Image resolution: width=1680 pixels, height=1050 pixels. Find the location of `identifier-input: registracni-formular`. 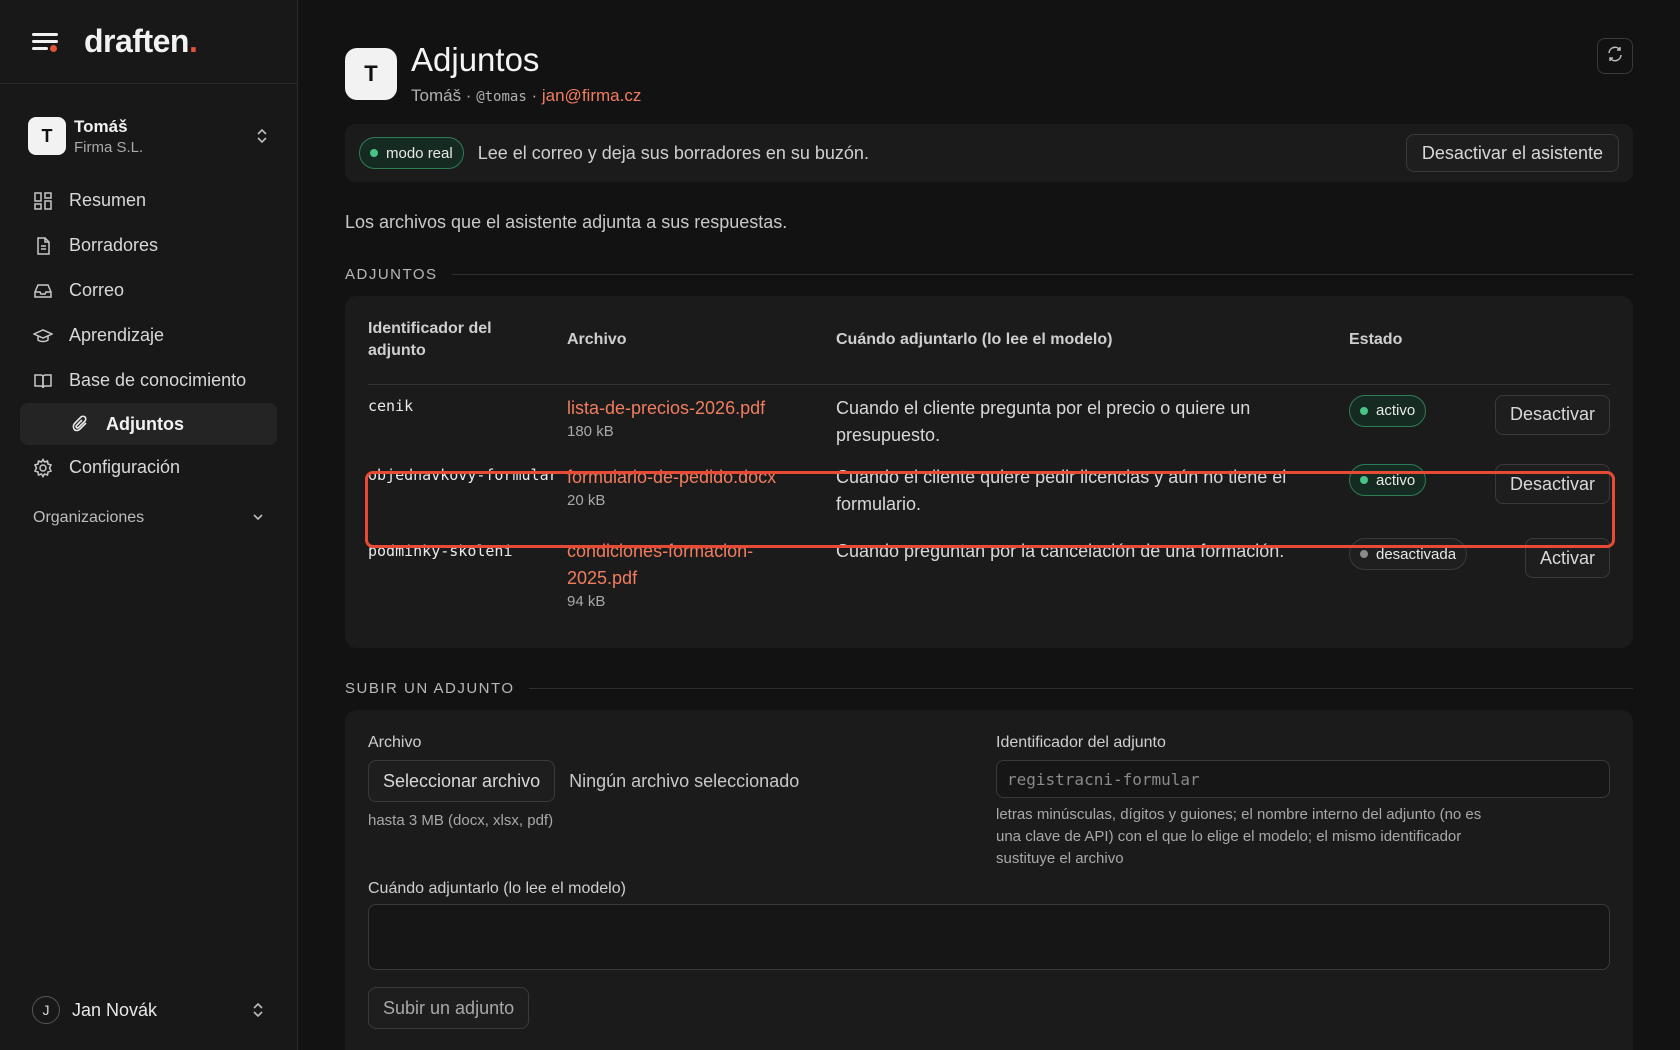

identifier-input: registracni-formular is located at coordinates (1303, 779).